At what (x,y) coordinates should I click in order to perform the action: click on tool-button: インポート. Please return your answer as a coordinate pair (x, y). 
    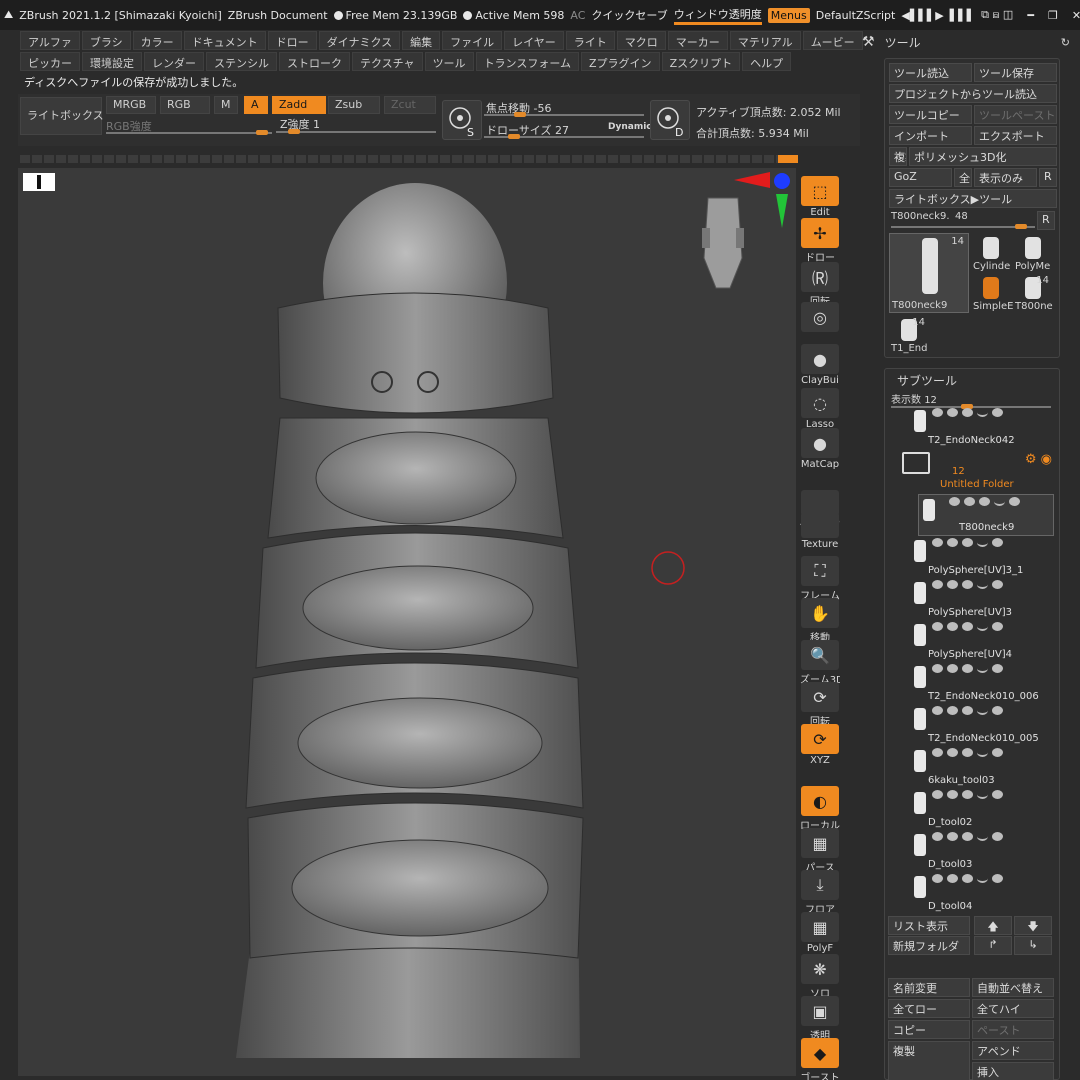
    Looking at the image, I should click on (930, 135).